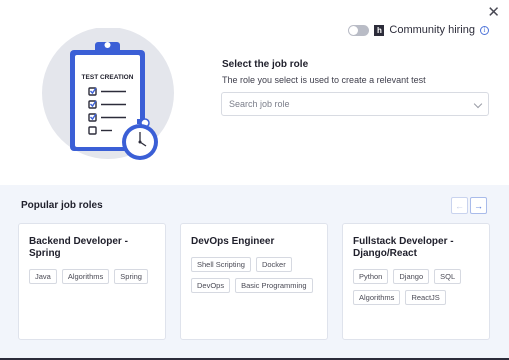 The width and height of the screenshot is (509, 360). I want to click on skill-tags: Java Algorithms Spring, so click(92, 276).